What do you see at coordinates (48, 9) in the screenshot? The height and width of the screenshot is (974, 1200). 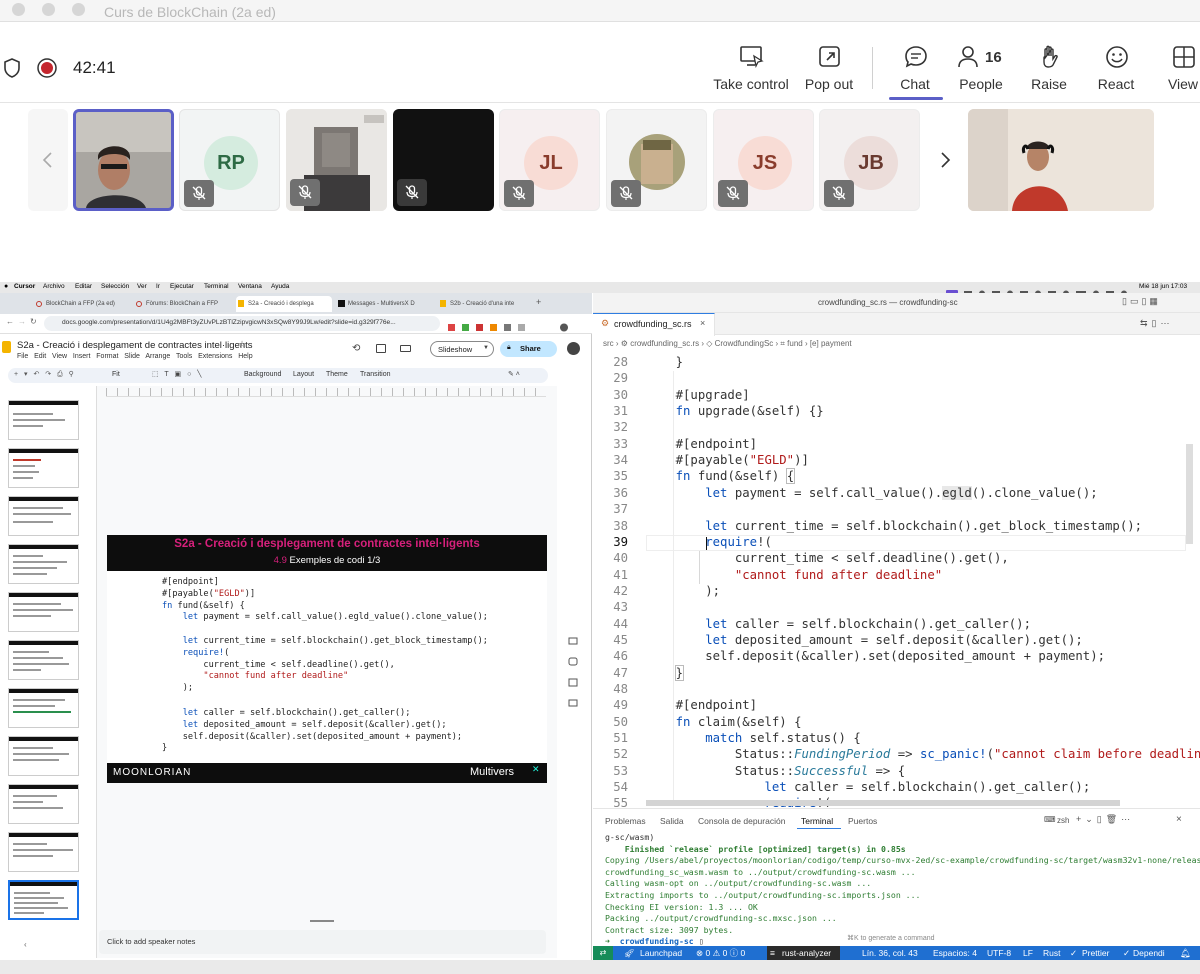 I see `minimize-window-button` at bounding box center [48, 9].